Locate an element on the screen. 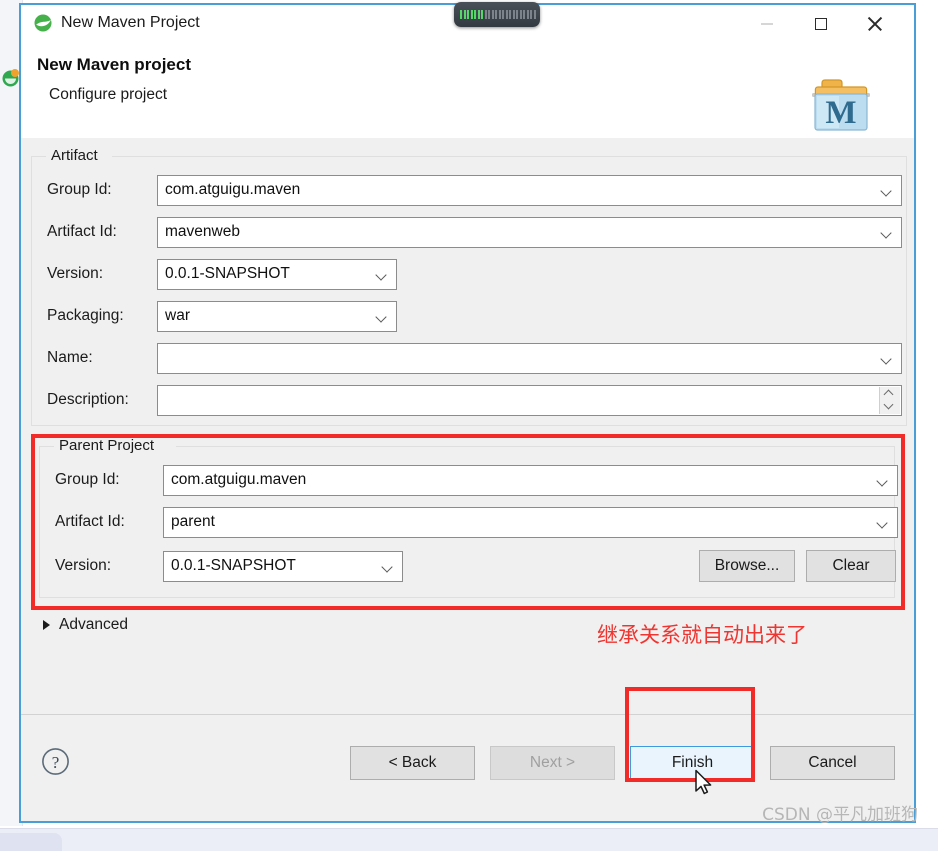 This screenshot has width=938, height=851. artifact-packaging-label: Packaging: is located at coordinates (85, 315).